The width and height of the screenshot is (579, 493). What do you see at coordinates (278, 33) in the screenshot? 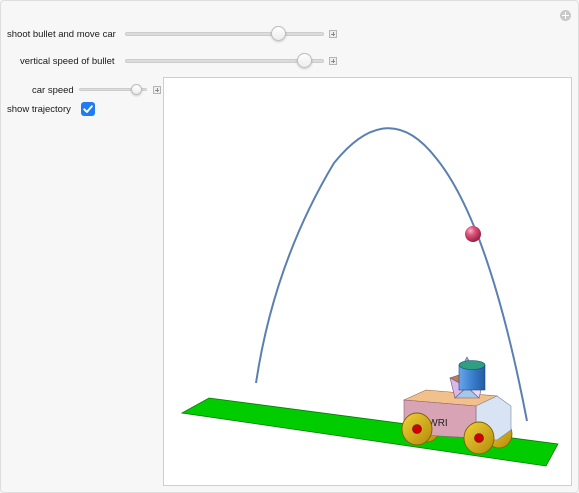
I see `shoot-slider-thumb` at bounding box center [278, 33].